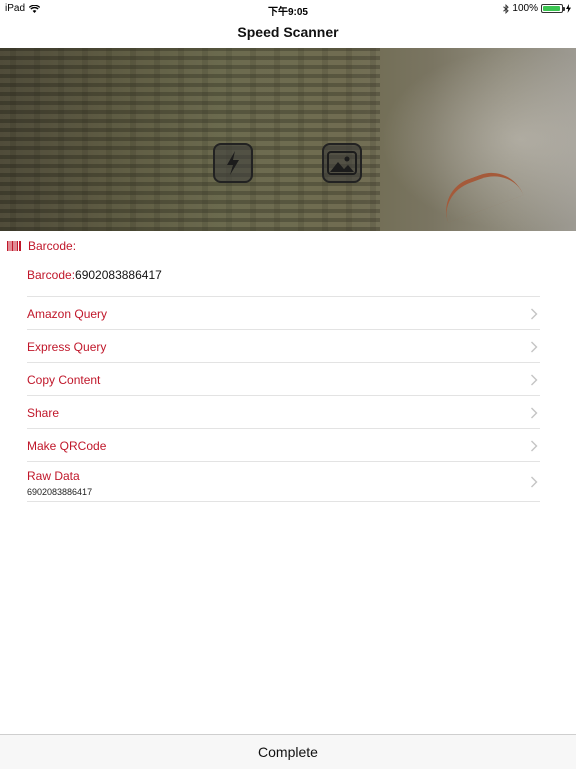 The height and width of the screenshot is (769, 576). I want to click on copy-content-row: Copy Content, so click(283, 379).